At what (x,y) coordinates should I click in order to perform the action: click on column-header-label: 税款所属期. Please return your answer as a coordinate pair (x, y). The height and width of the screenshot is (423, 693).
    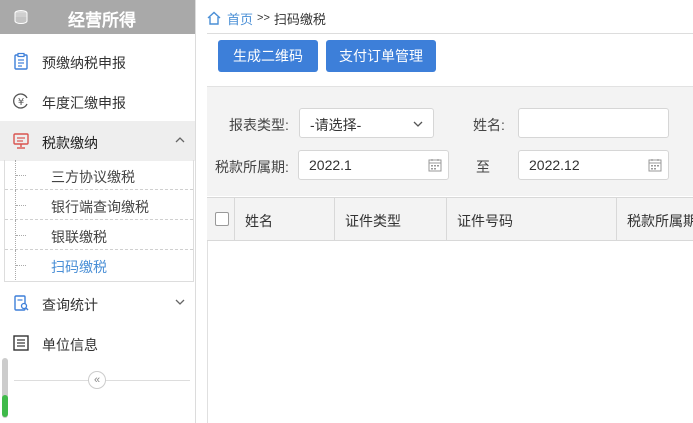
    Looking at the image, I should click on (660, 221).